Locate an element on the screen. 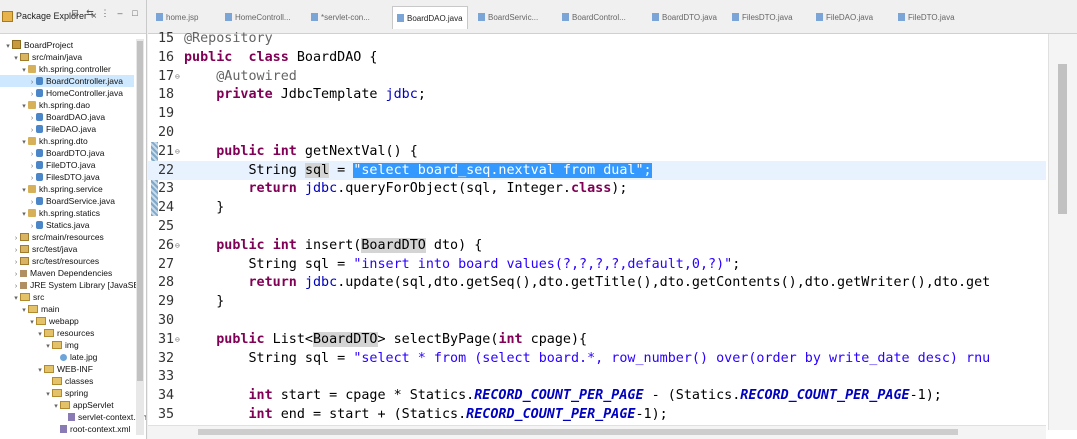 The image size is (1077, 439). tree-item: › FilesDTO.java is located at coordinates (67, 177).